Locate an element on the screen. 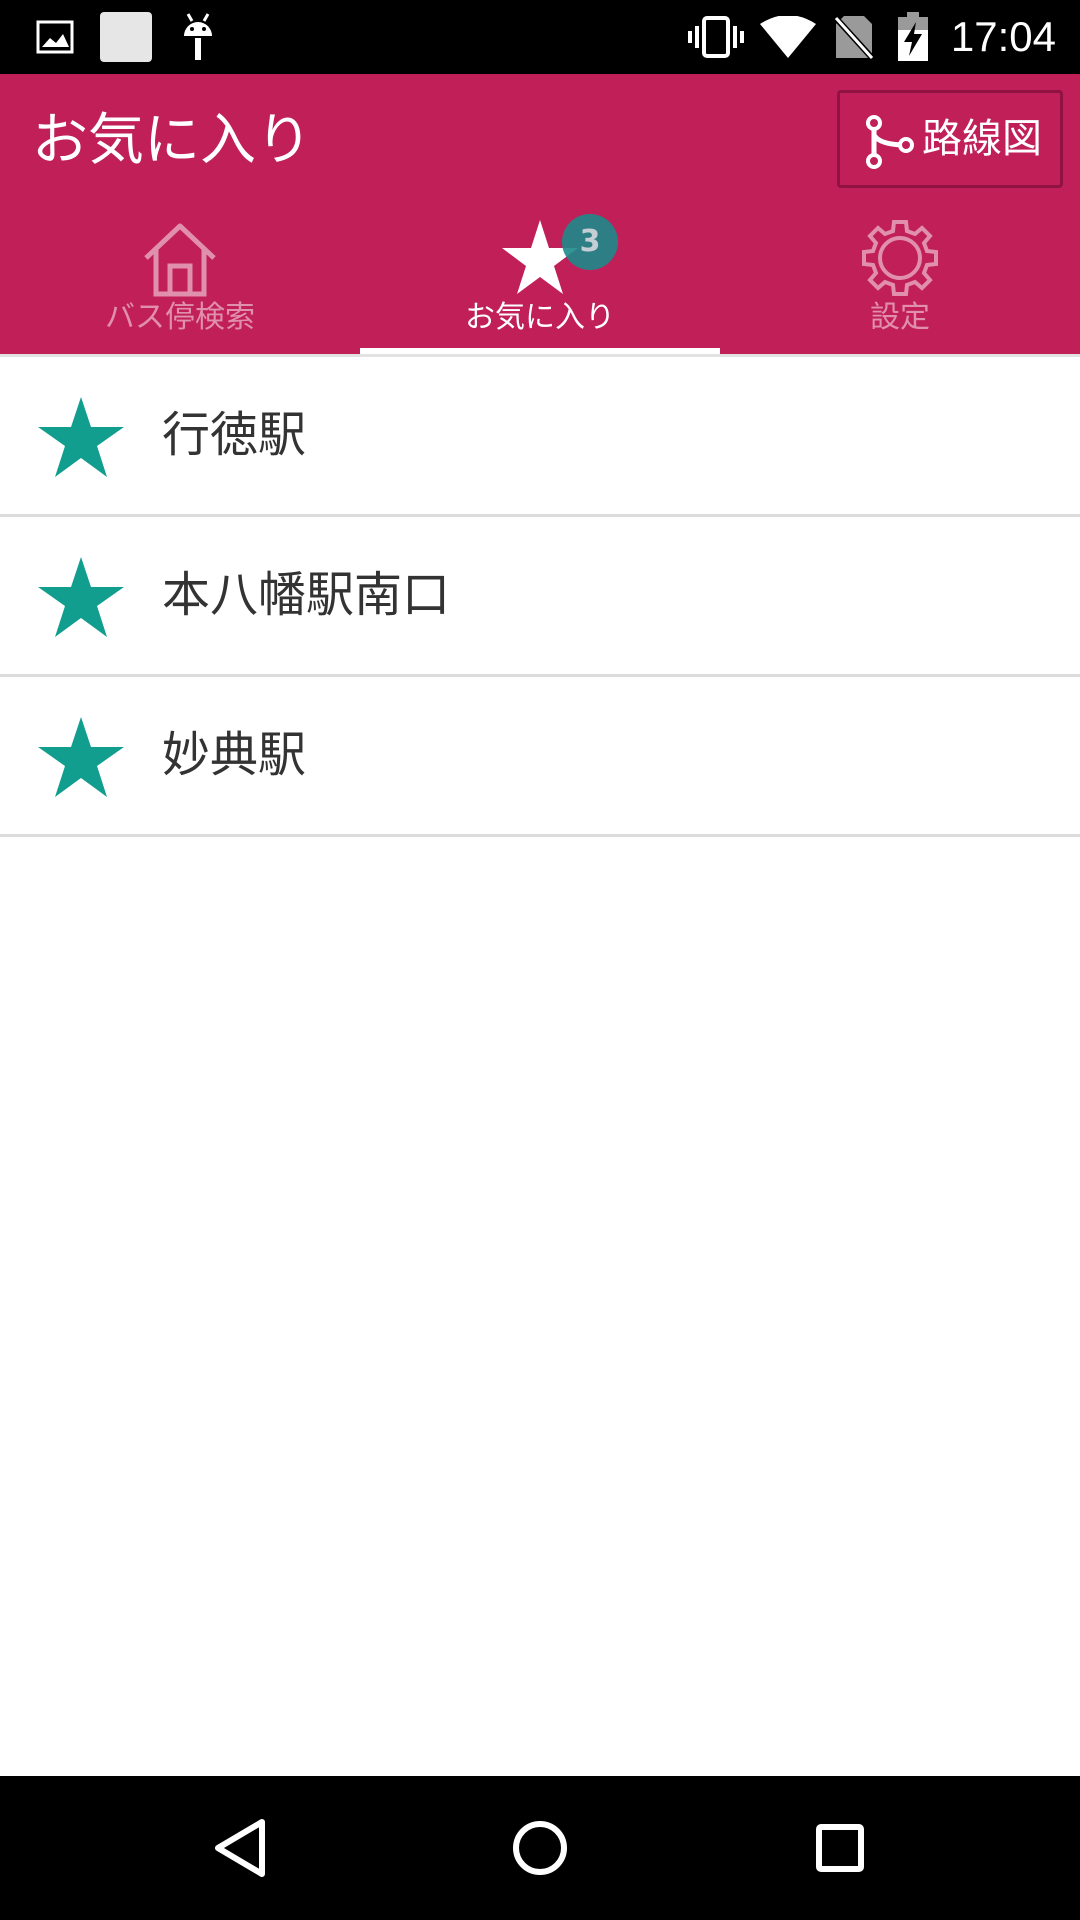 The height and width of the screenshot is (1920, 1080). wifi-icon is located at coordinates (788, 38).